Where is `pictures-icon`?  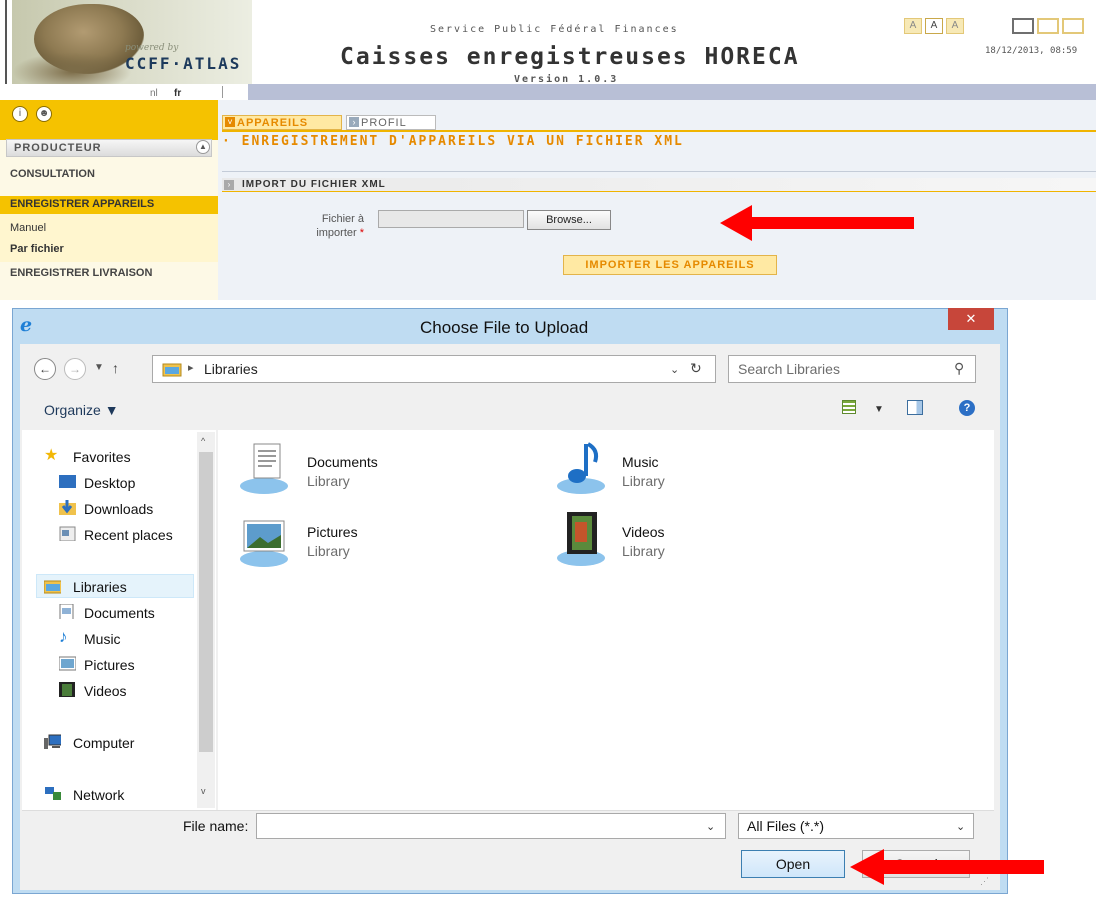
pictures-icon is located at coordinates (67, 663).